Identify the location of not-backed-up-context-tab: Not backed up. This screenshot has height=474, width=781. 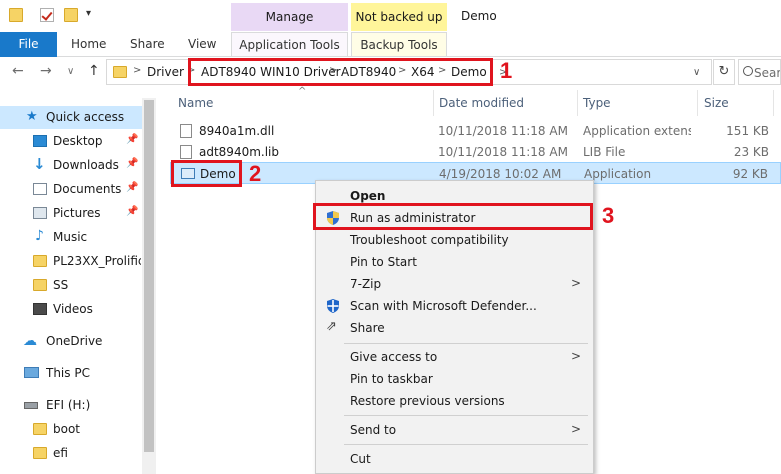
(399, 17).